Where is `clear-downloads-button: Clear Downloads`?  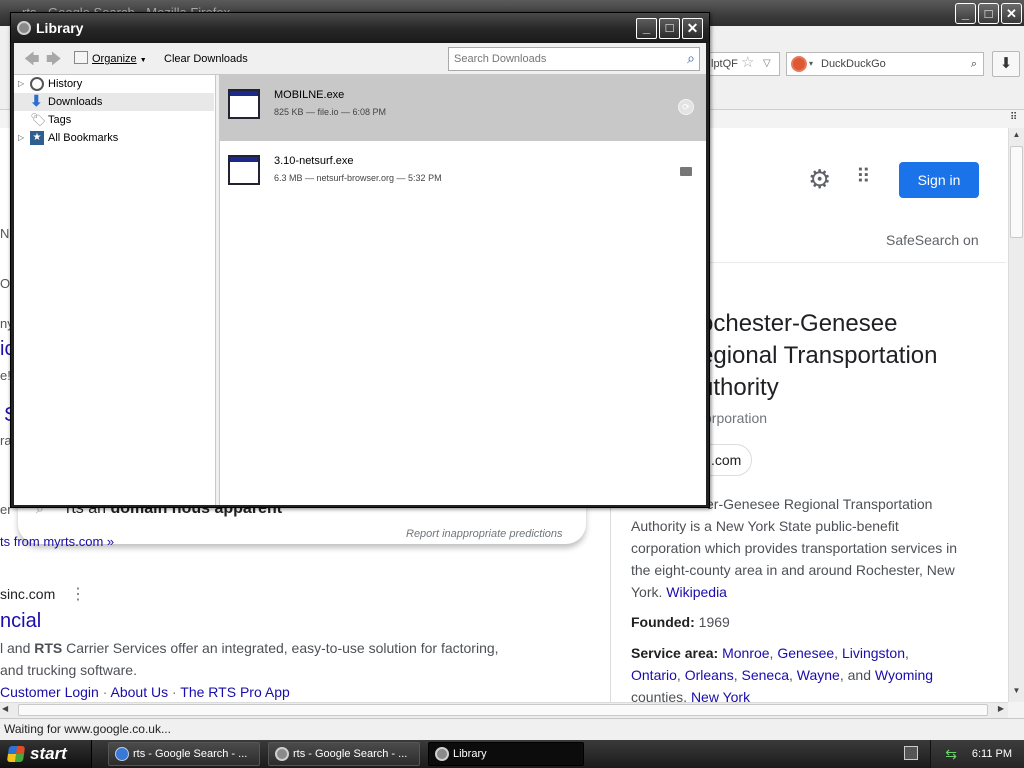
clear-downloads-button: Clear Downloads is located at coordinates (206, 59).